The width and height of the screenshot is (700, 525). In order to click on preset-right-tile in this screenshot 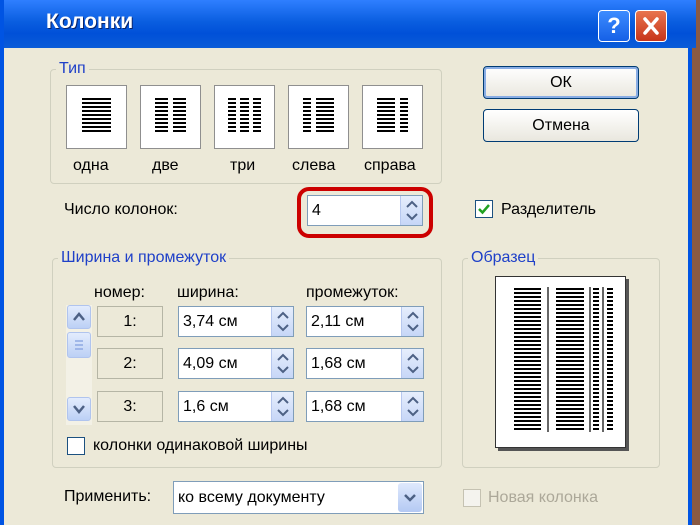, I will do `click(392, 117)`.